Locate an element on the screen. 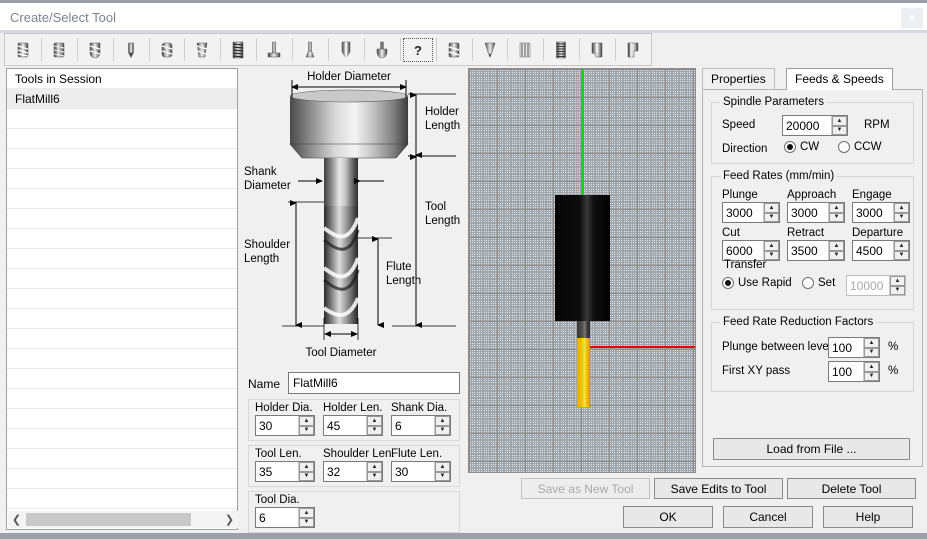 Image resolution: width=927 pixels, height=539 pixels. holder-len-stepper: ▲▼ is located at coordinates (353, 425).